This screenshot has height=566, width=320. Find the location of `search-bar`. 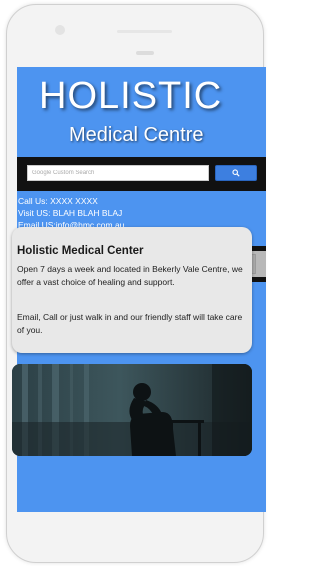

search-bar is located at coordinates (141, 174).